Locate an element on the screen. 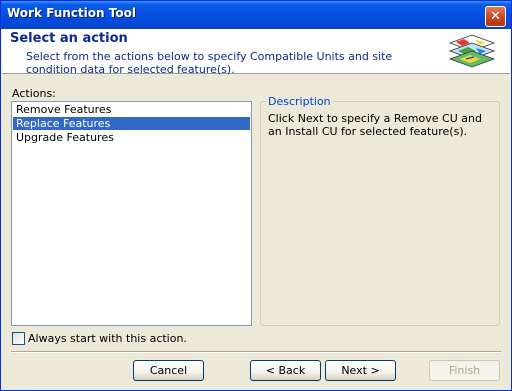 Image resolution: width=512 pixels, height=391 pixels. next-button: Next > is located at coordinates (360, 370).